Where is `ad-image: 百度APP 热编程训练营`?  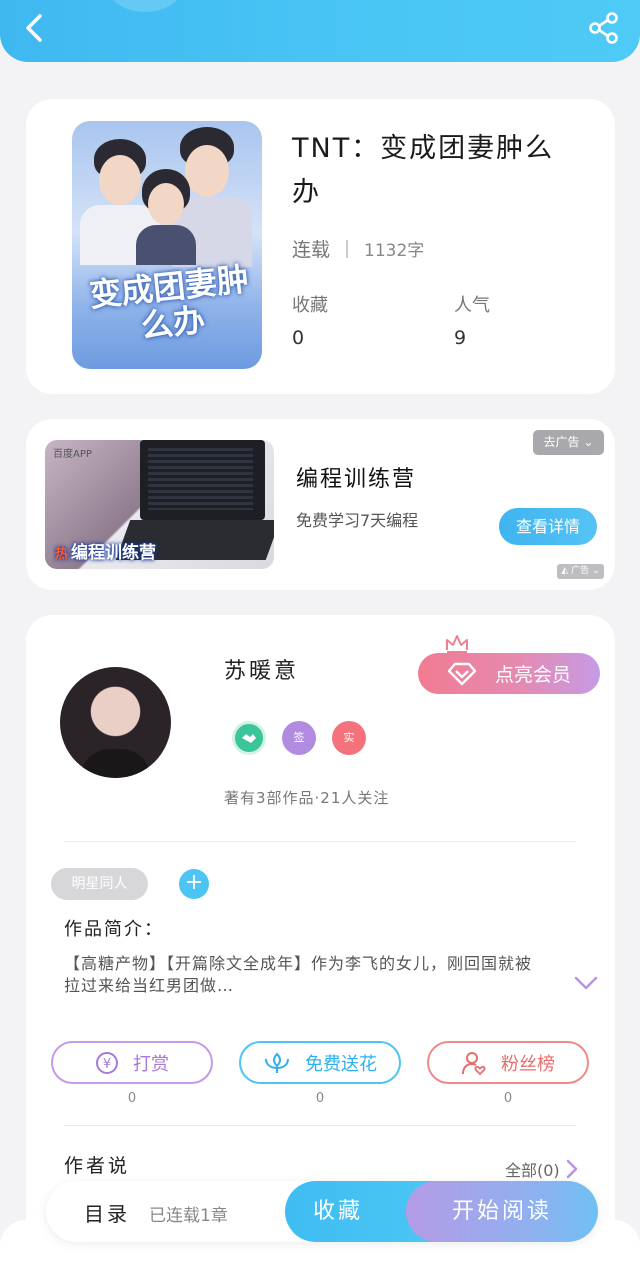
ad-image: 百度APP 热编程训练营 is located at coordinates (159, 504).